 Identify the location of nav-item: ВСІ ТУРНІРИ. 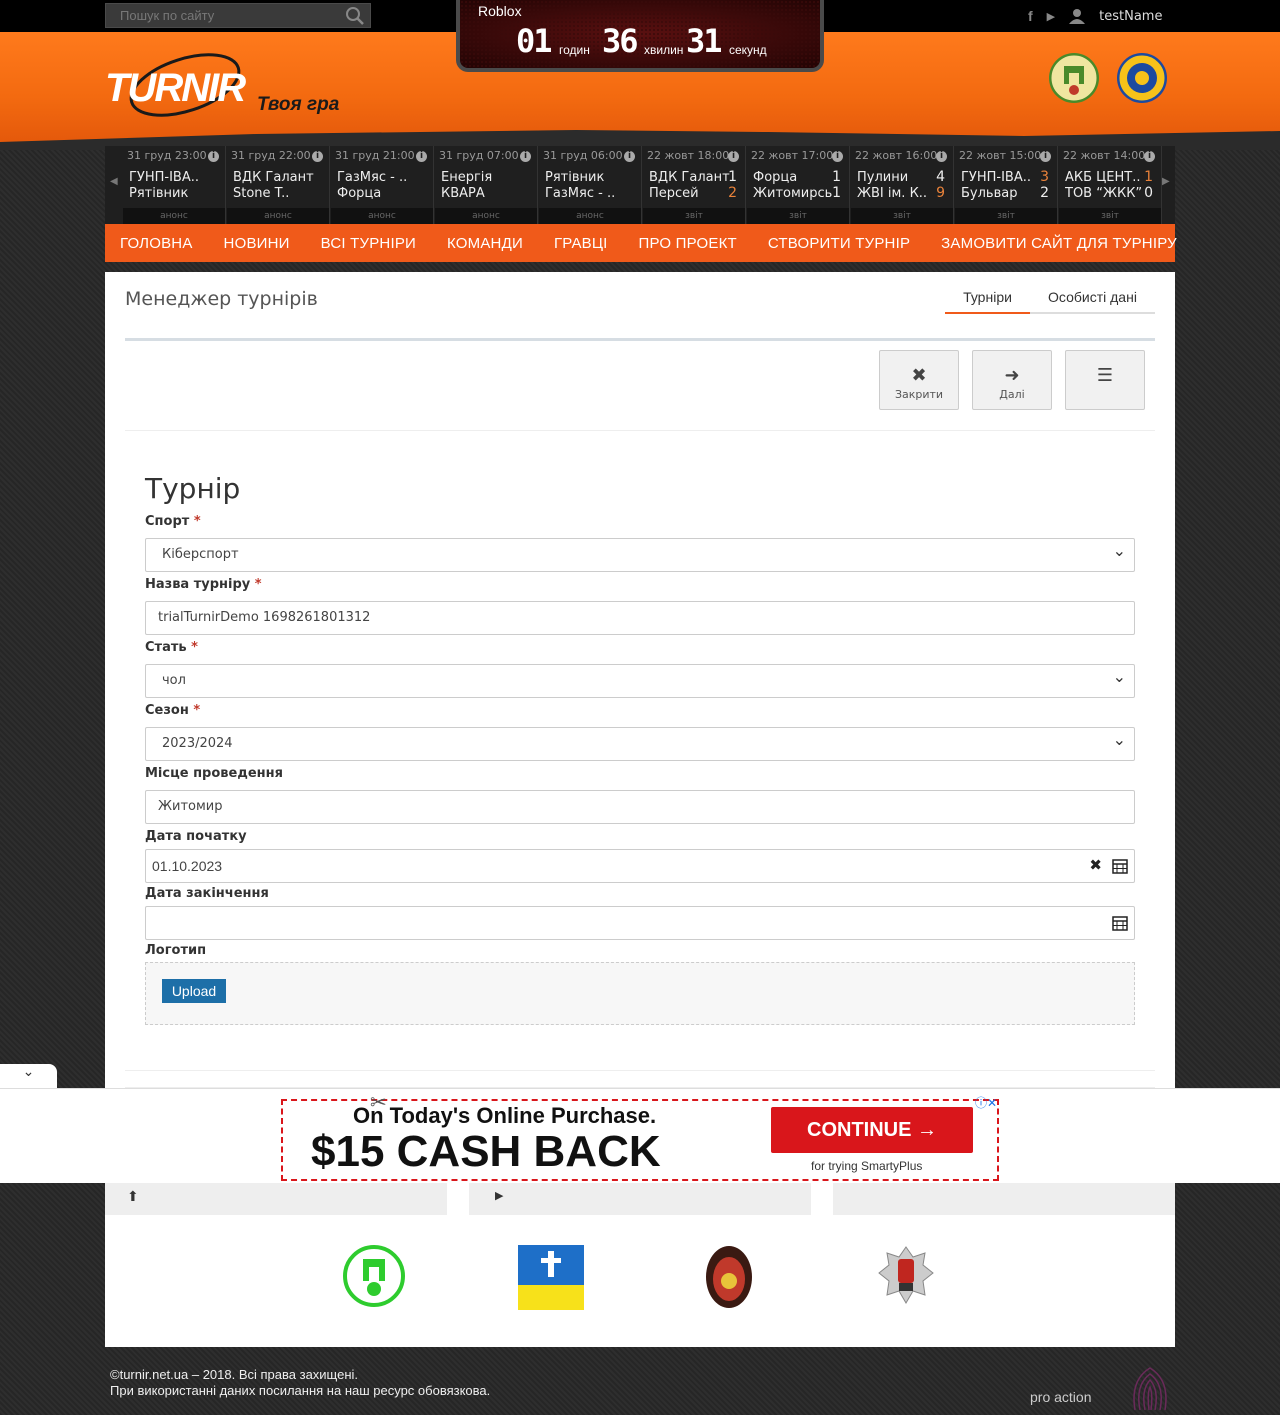
(368, 243).